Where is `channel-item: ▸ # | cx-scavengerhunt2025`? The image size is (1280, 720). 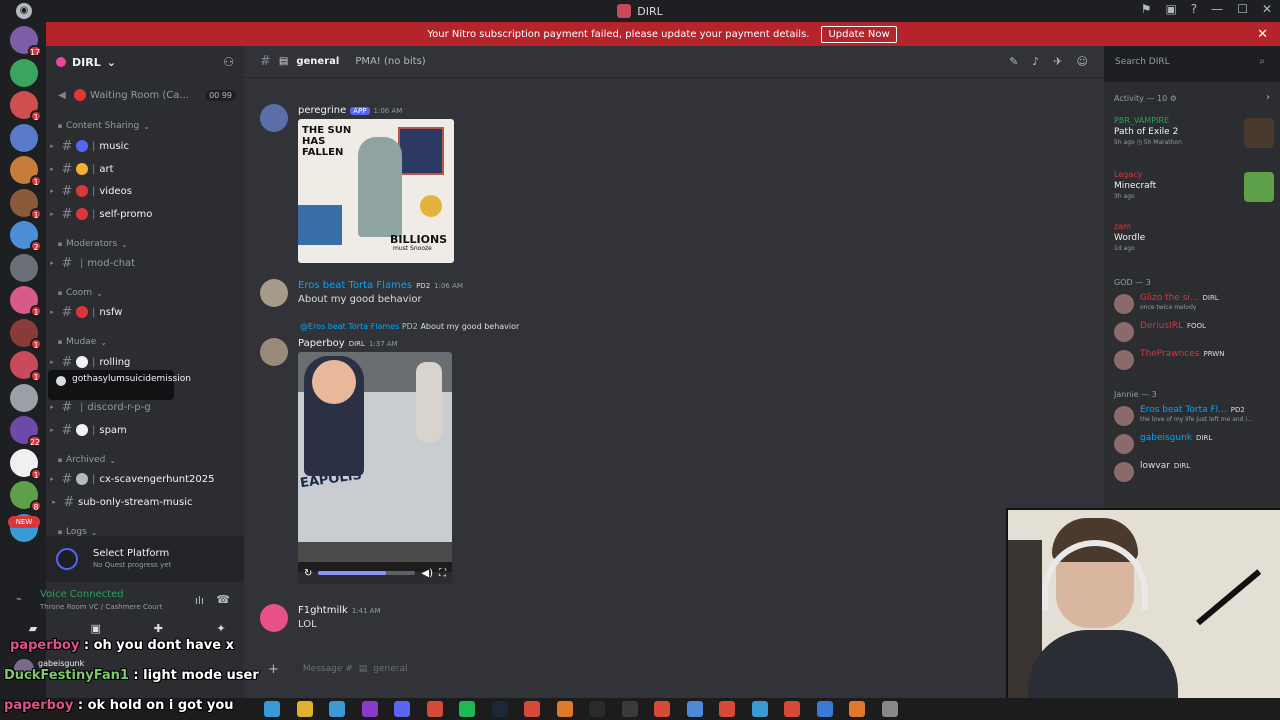
channel-item: ▸ # | cx-scavengerhunt2025 is located at coordinates (145, 479).